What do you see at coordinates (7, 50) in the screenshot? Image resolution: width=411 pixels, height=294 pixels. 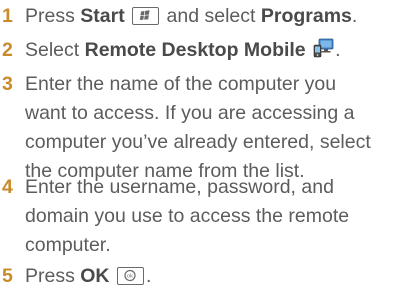 I see `step-number: 2` at bounding box center [7, 50].